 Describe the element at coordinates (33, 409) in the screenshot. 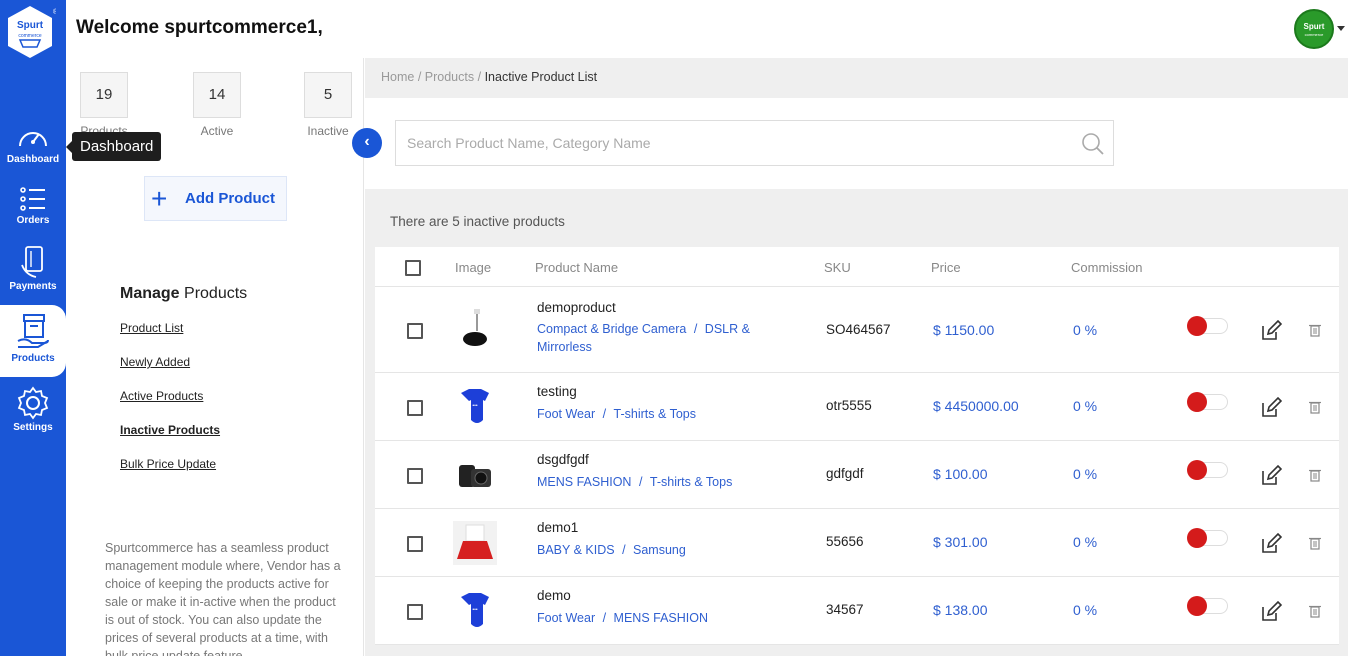

I see `nav-settings: Settings` at that location.